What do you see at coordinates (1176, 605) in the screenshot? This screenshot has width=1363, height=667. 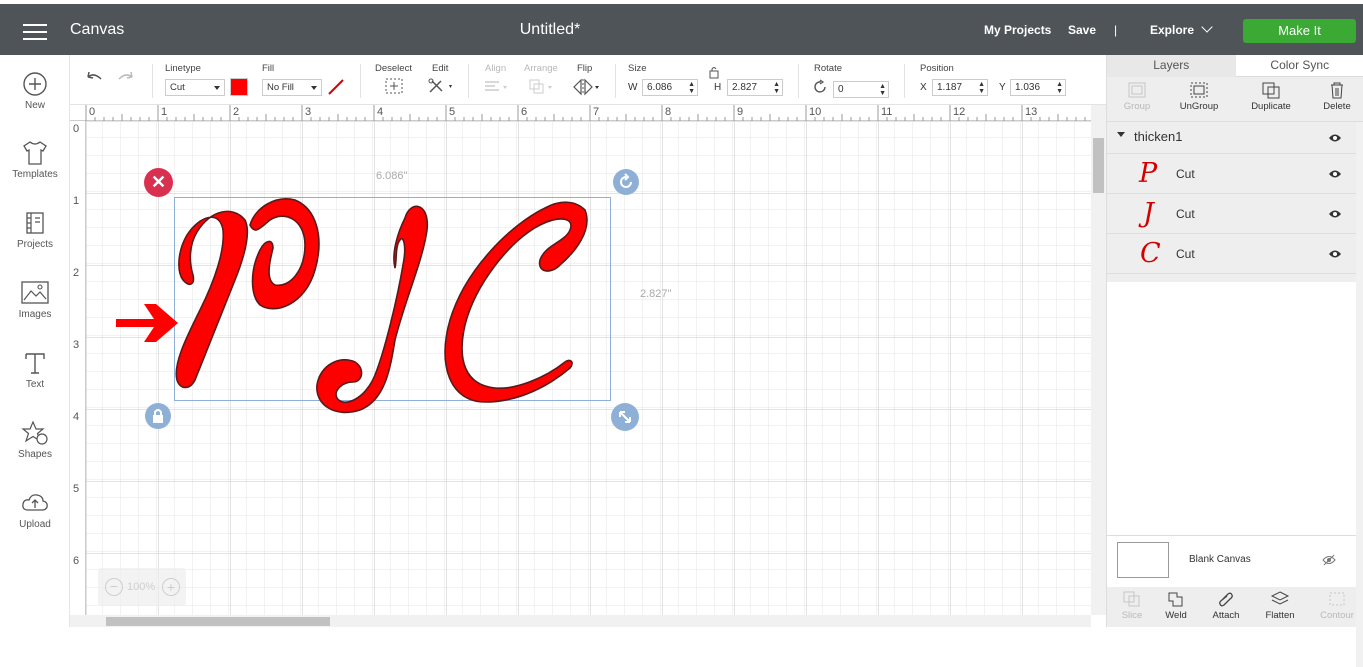 I see `weld-button: Weld` at bounding box center [1176, 605].